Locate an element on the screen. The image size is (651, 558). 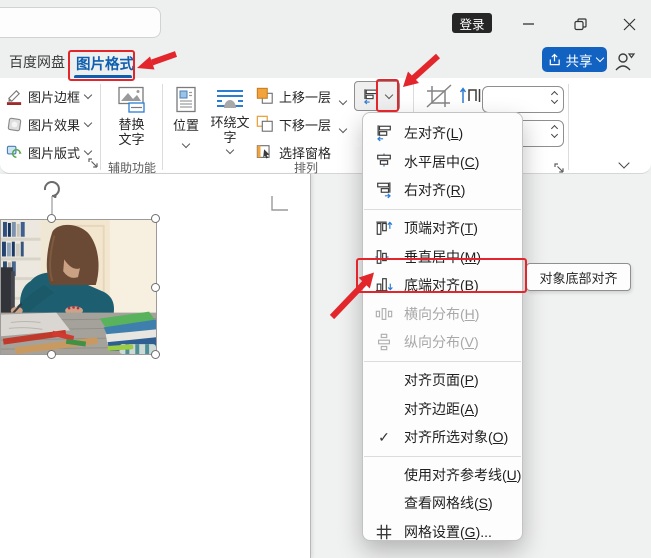
align-button is located at coordinates (377, 96).